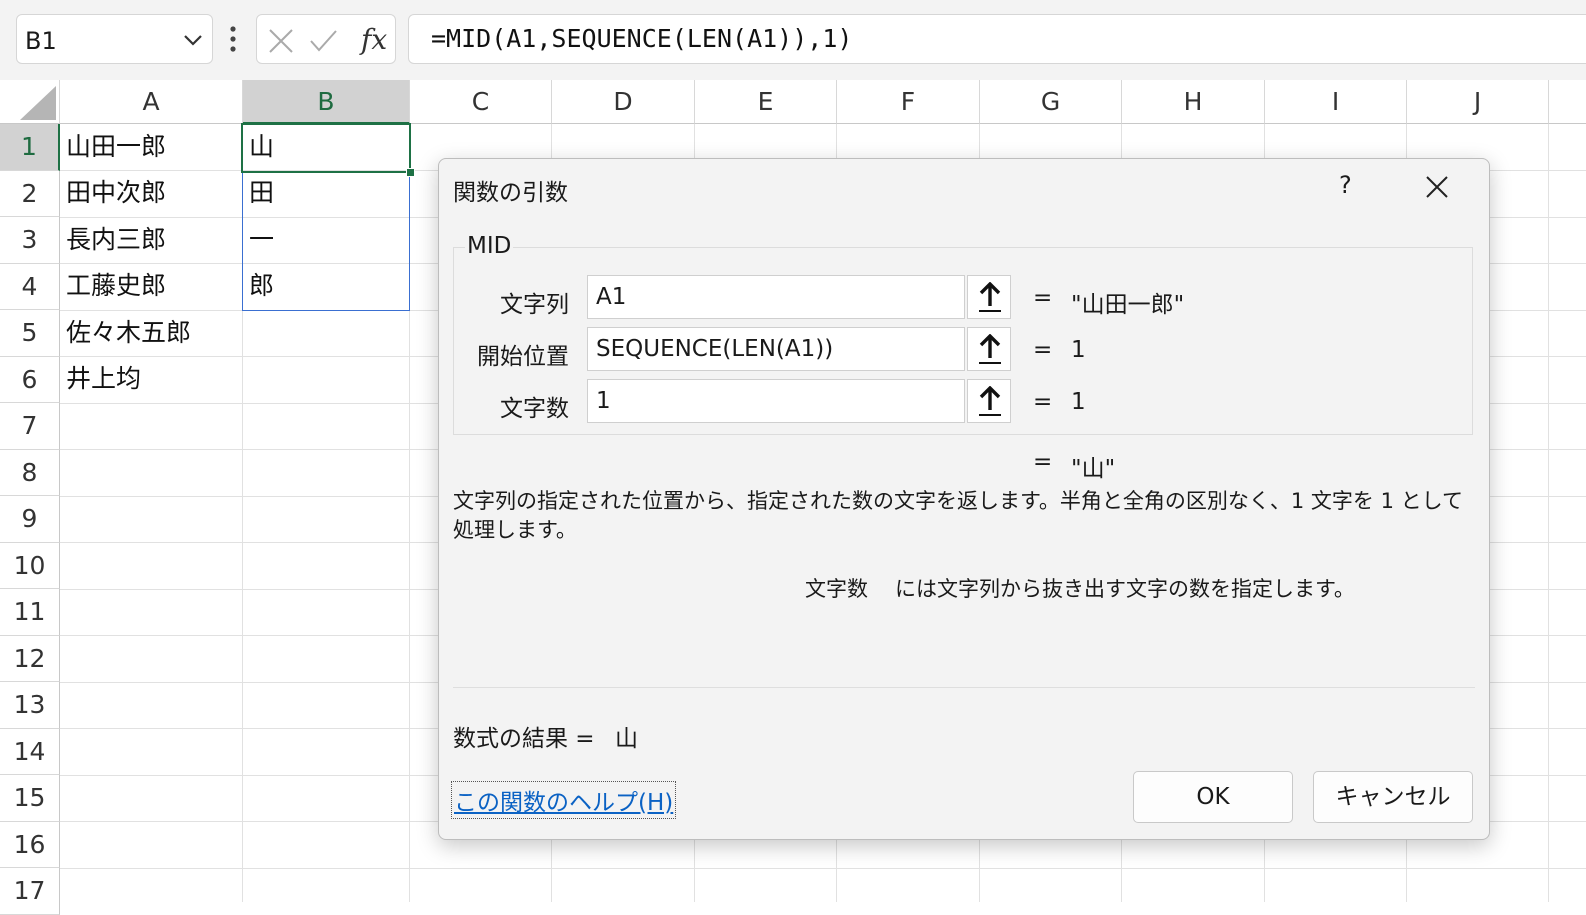 This screenshot has width=1586, height=915. I want to click on column-header-g: G, so click(1051, 102).